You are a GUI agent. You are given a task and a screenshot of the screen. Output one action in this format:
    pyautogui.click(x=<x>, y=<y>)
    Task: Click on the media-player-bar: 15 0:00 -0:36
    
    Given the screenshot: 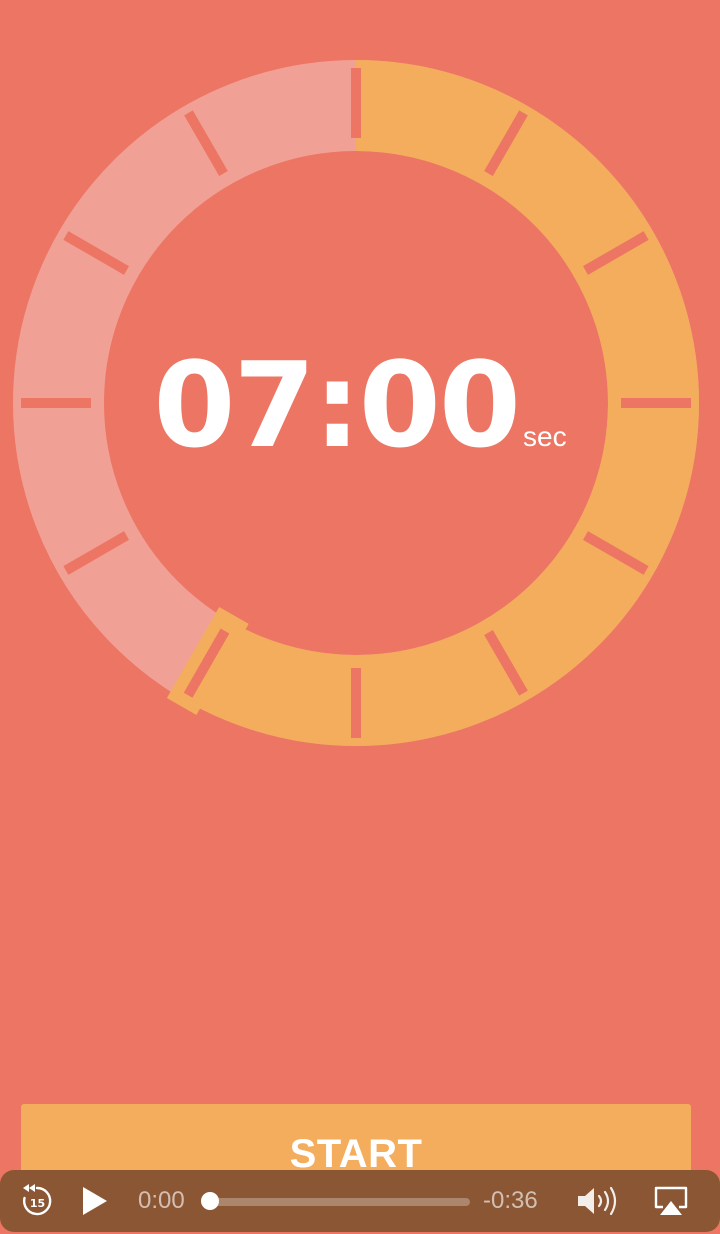 What is the action you would take?
    pyautogui.click(x=360, y=1201)
    